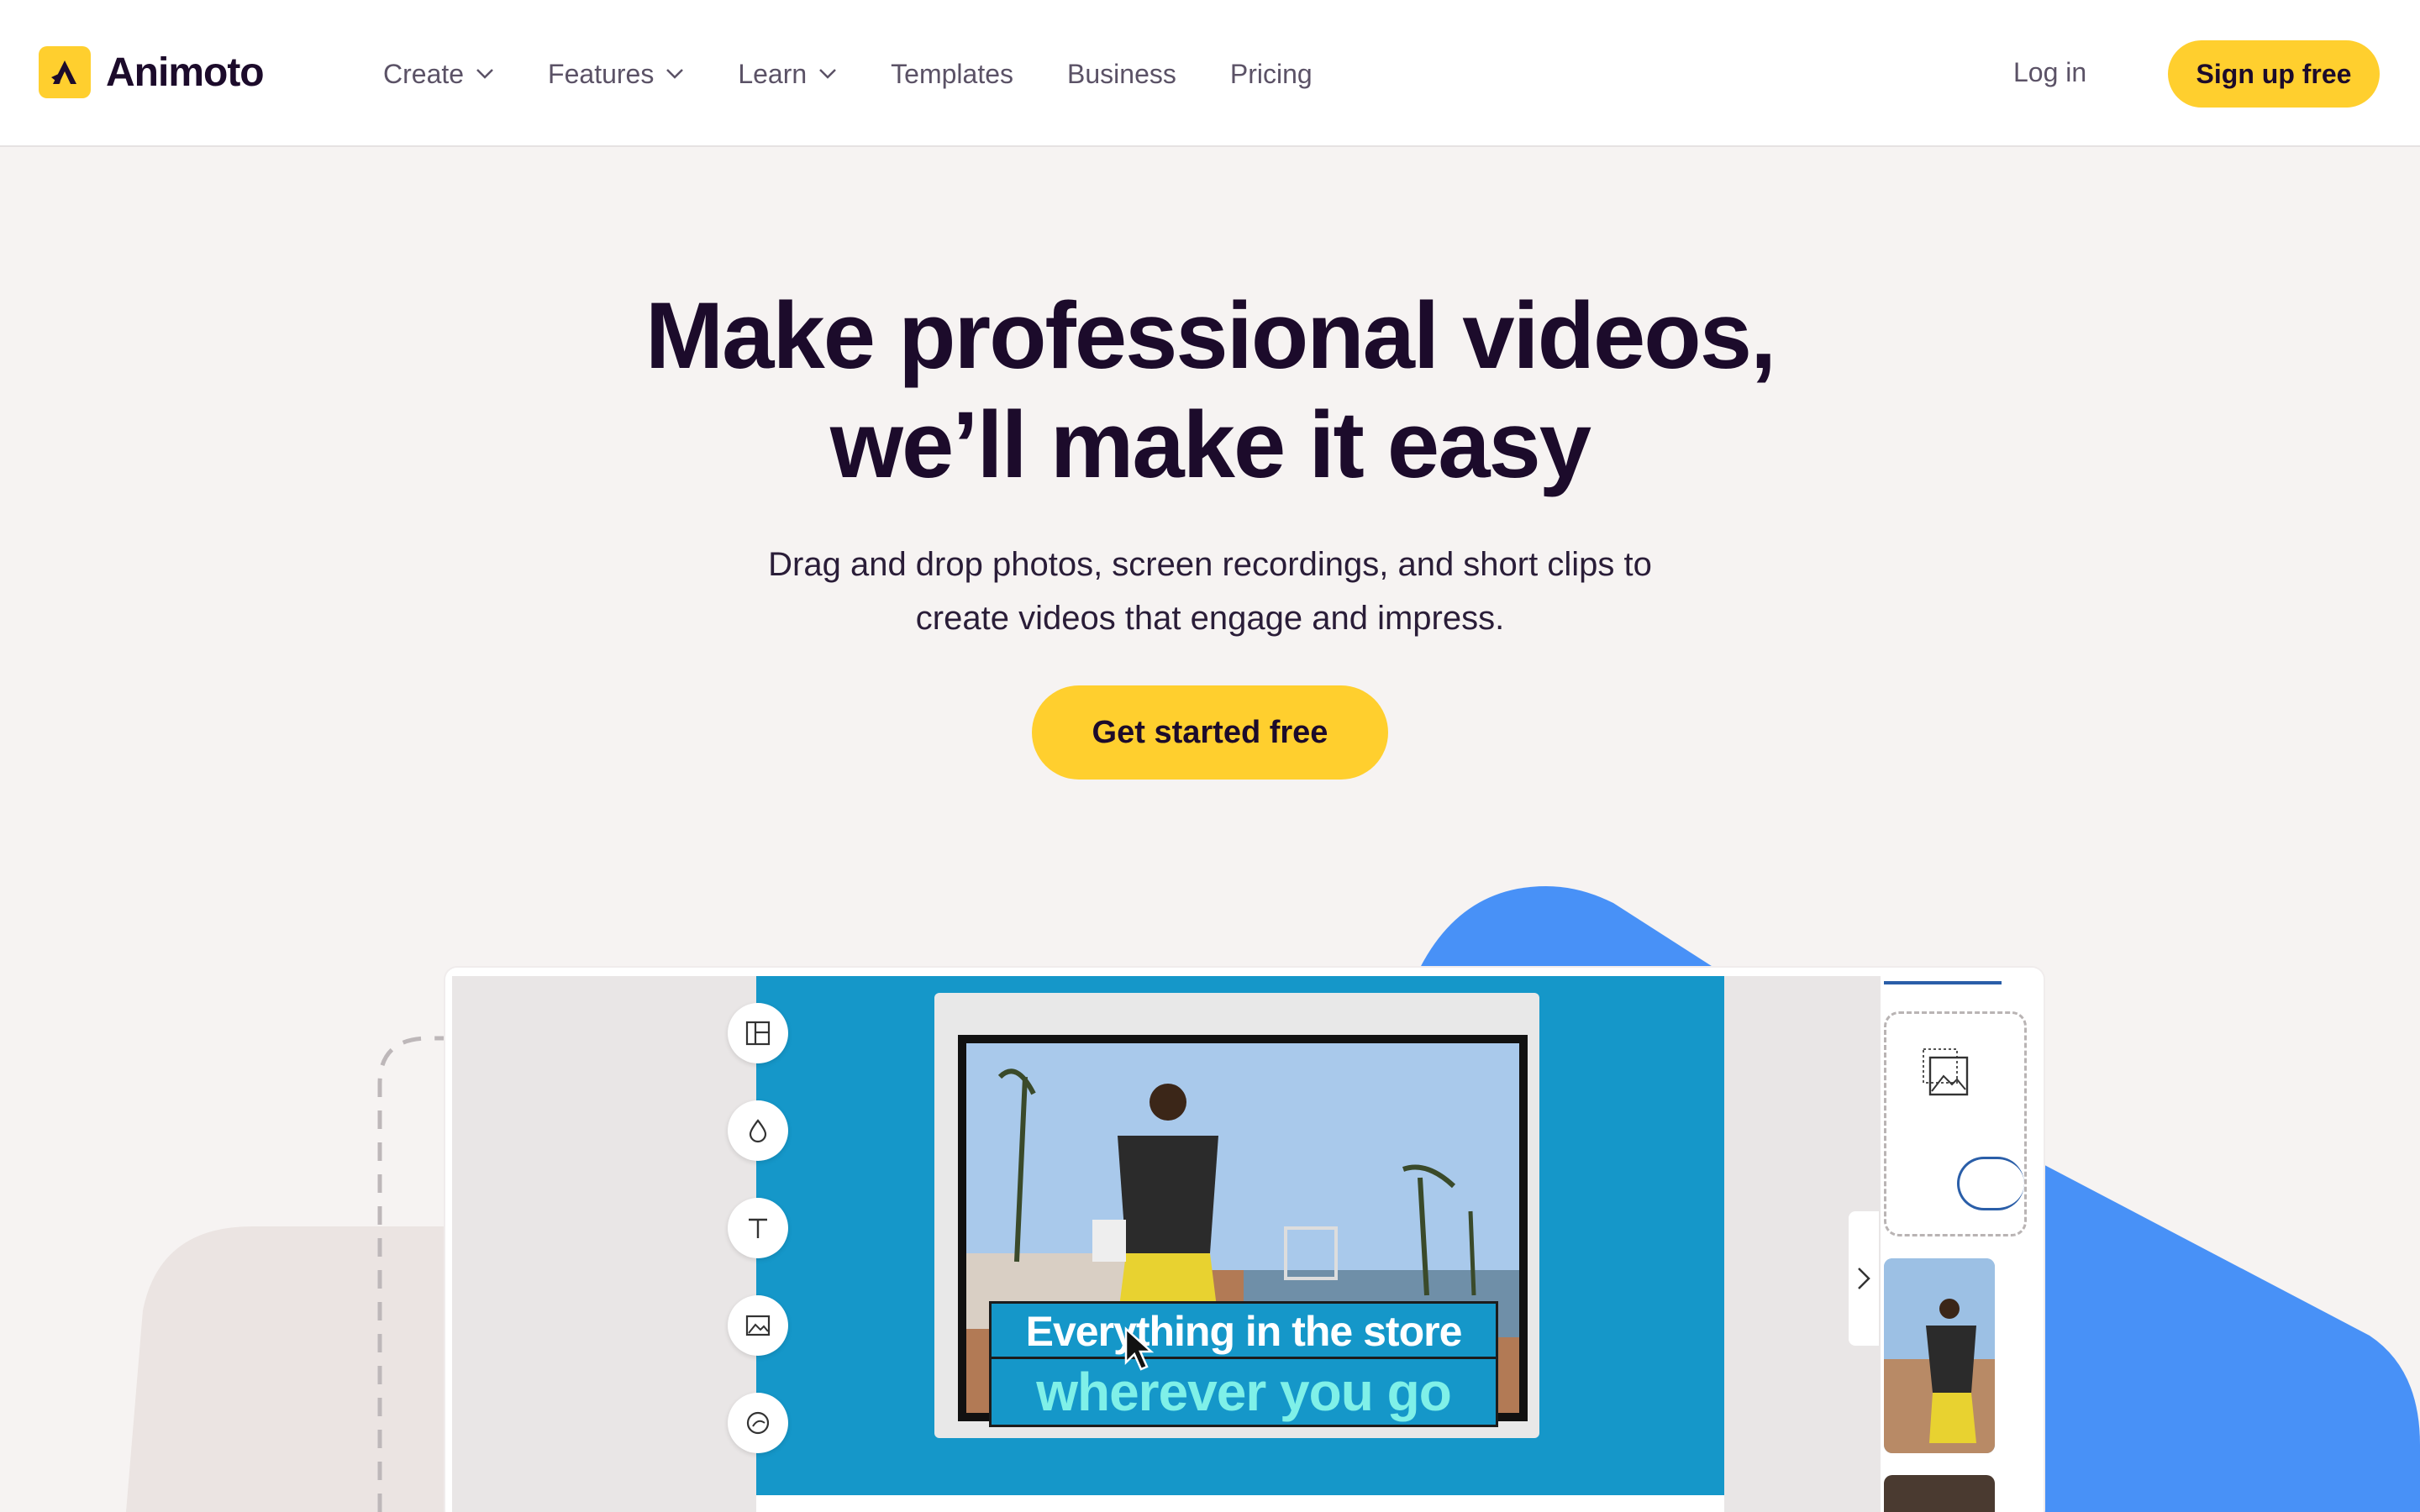  What do you see at coordinates (1943, 982) in the screenshot?
I see `active-tab-indicator` at bounding box center [1943, 982].